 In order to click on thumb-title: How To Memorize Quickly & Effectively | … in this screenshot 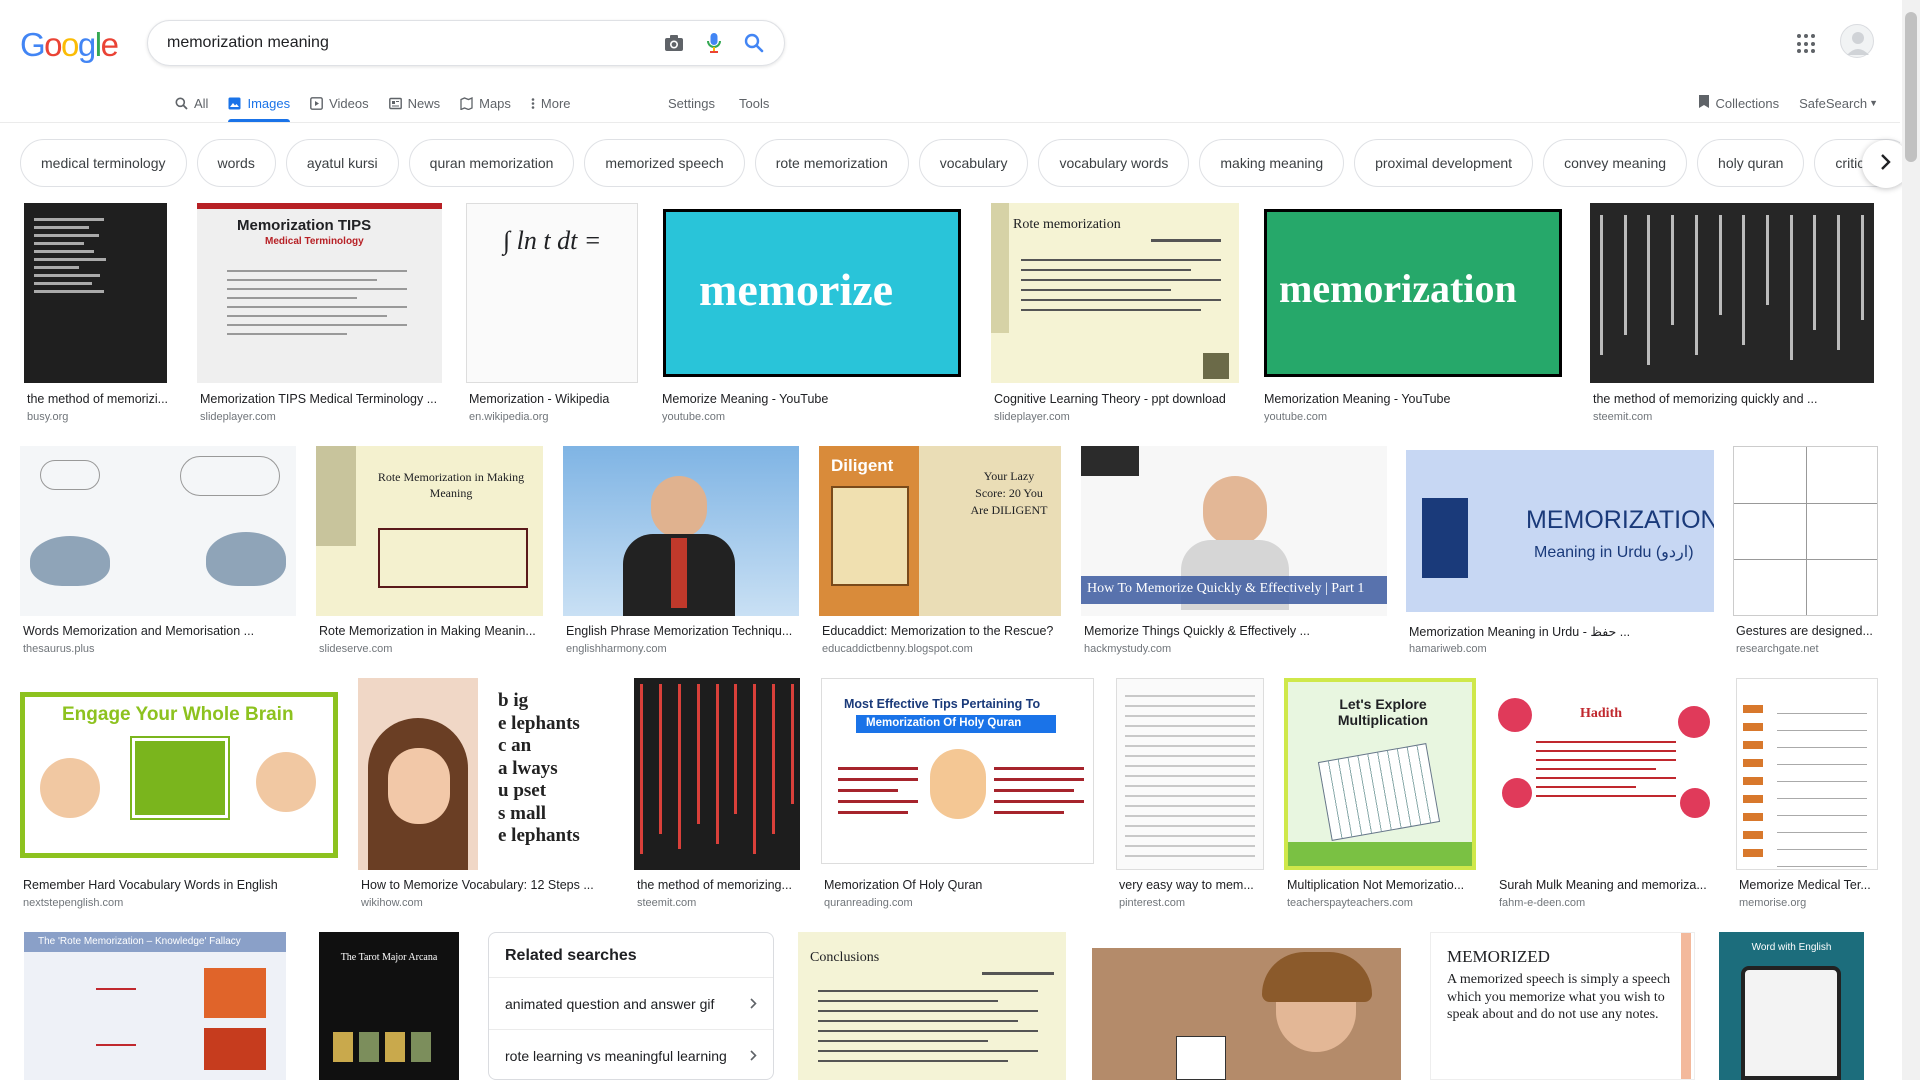, I will do `click(1226, 588)`.